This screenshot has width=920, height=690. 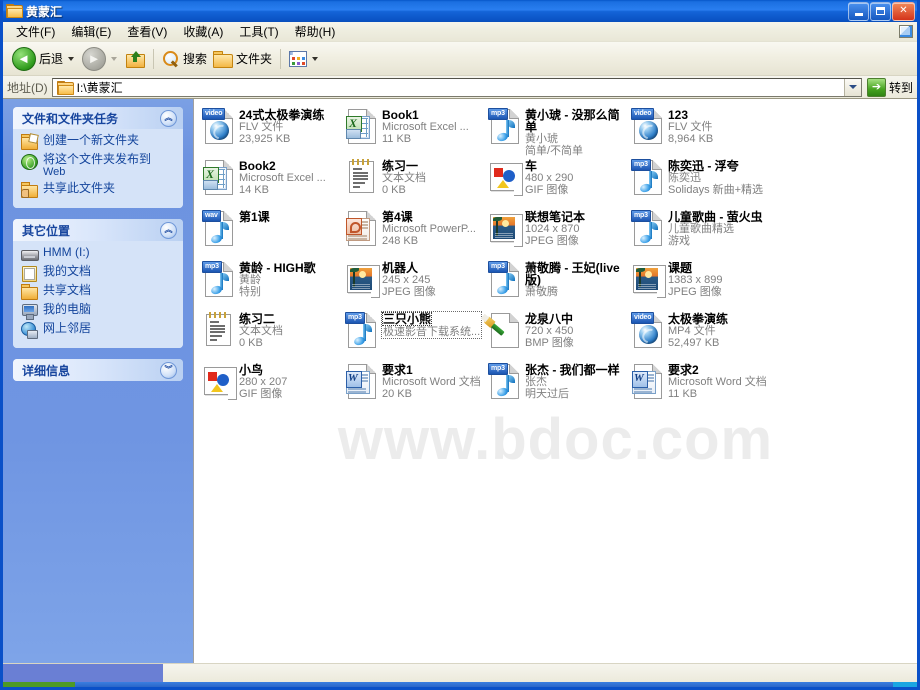 What do you see at coordinates (694, 343) in the screenshot?
I see `file-meta-line-2: 52,497 KB` at bounding box center [694, 343].